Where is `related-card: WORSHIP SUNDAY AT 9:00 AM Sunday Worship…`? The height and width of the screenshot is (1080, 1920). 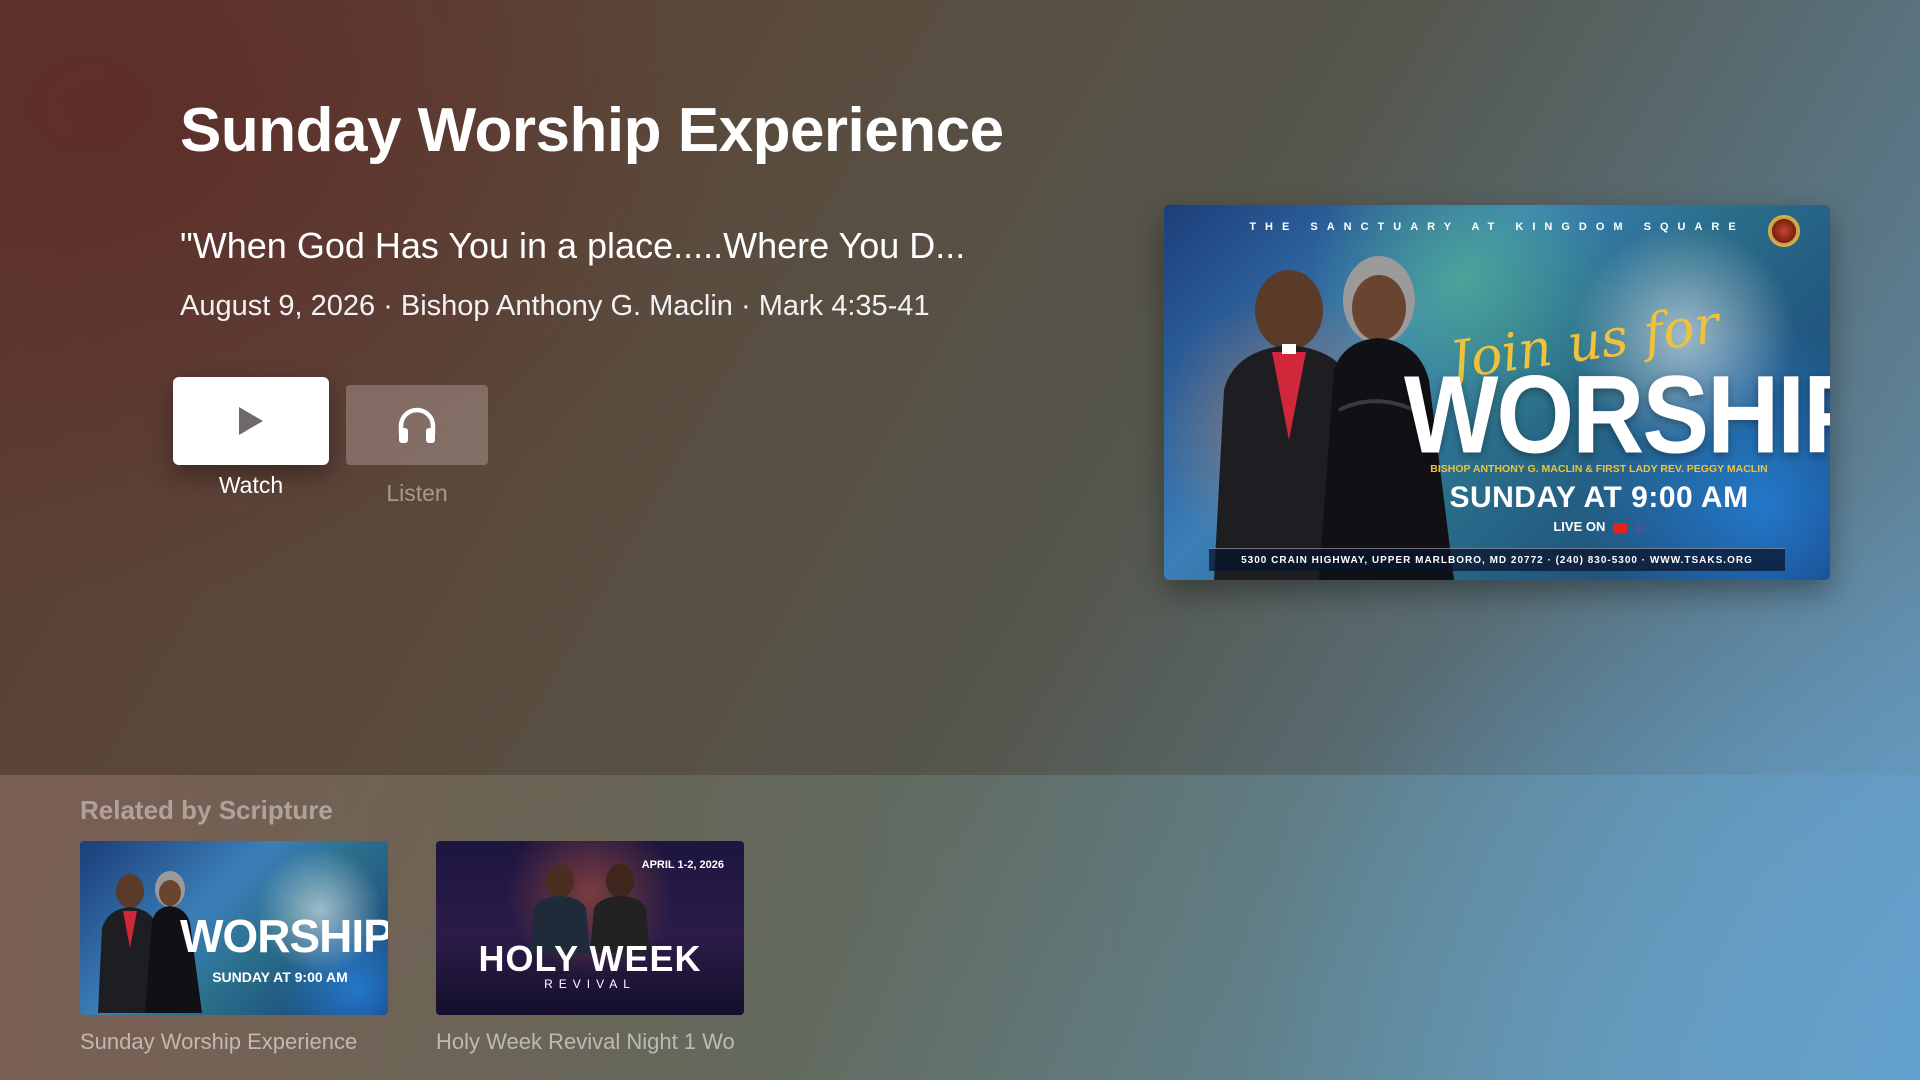 related-card: WORSHIP SUNDAY AT 9:00 AM Sunday Worship… is located at coordinates (234, 948).